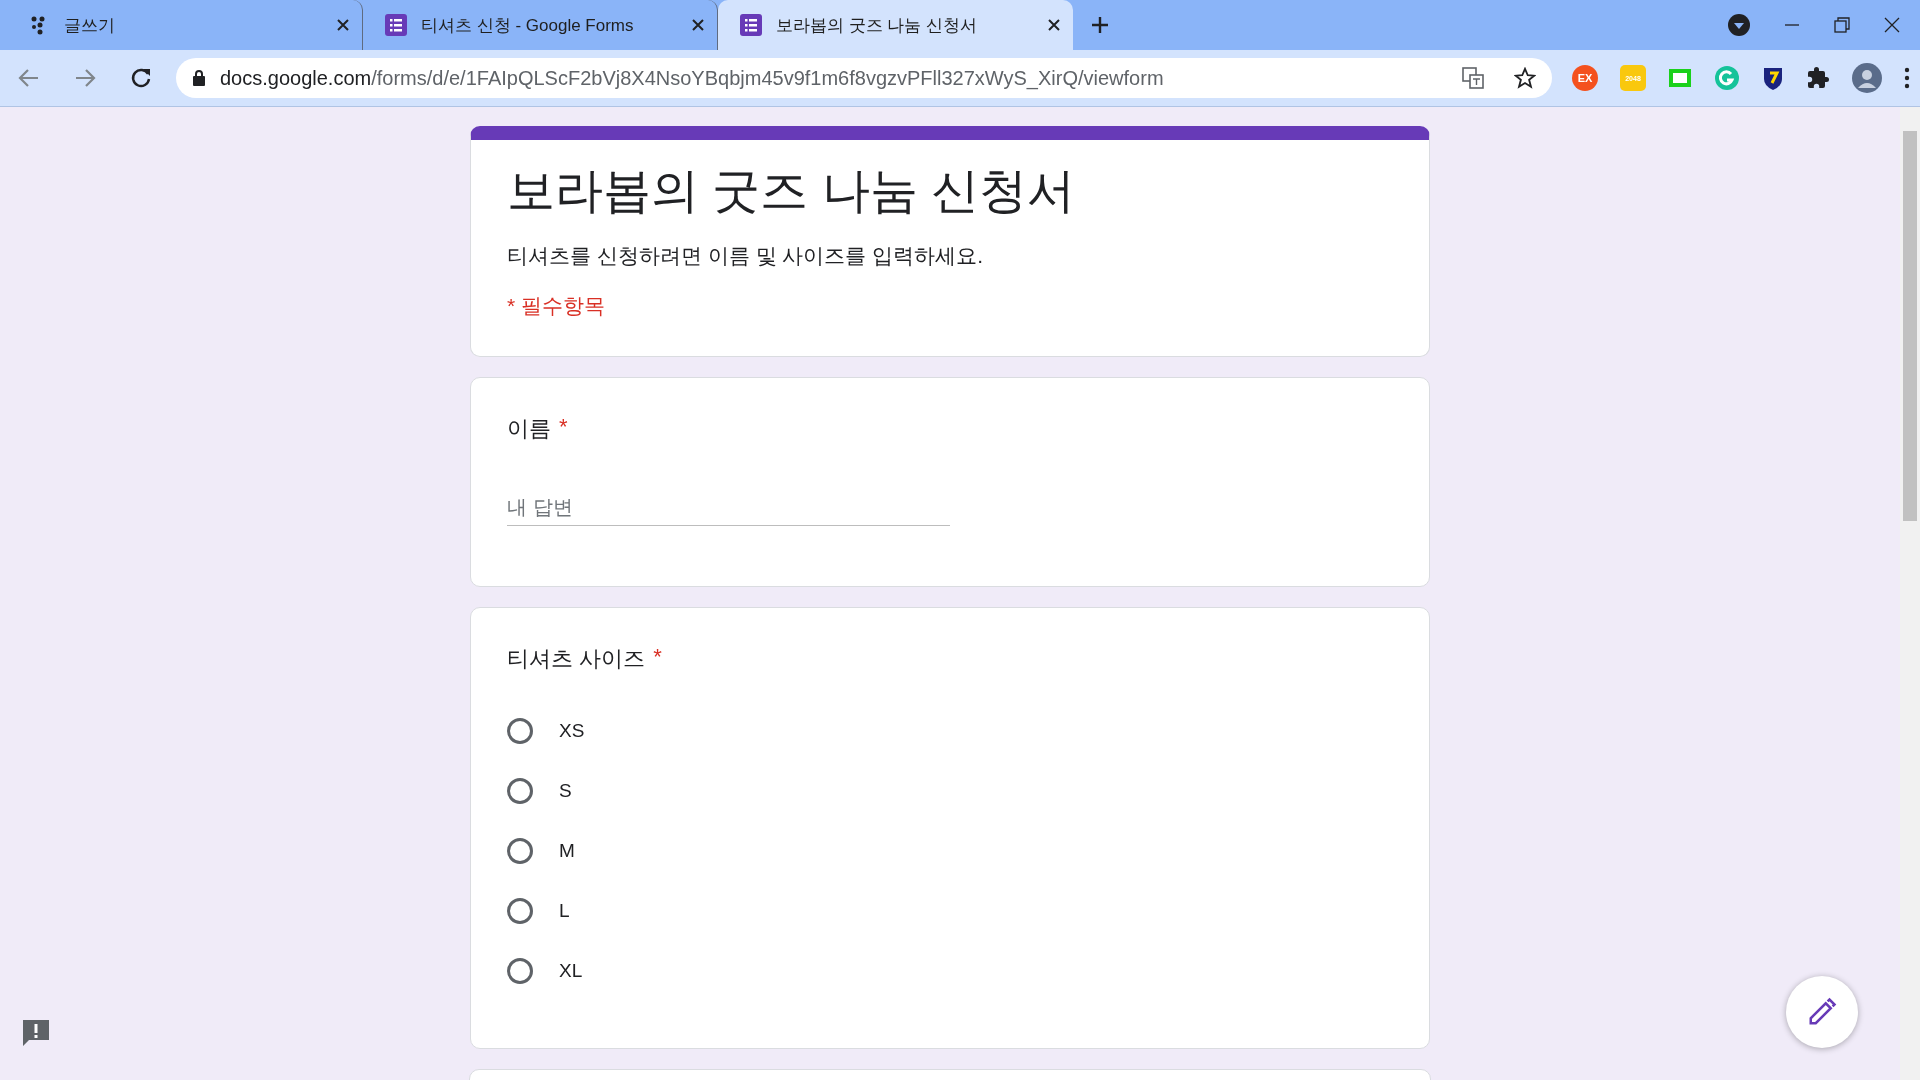 The width and height of the screenshot is (1920, 1080). What do you see at coordinates (877, 25) in the screenshot?
I see `tab-title: 보라봅의 굿즈 나눔 신청서` at bounding box center [877, 25].